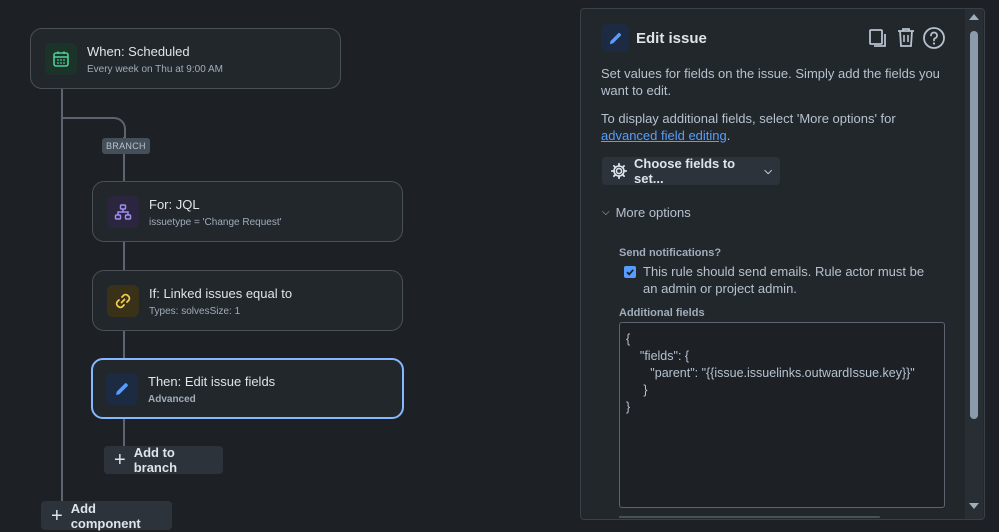 Image resolution: width=999 pixels, height=532 pixels. What do you see at coordinates (122, 389) in the screenshot?
I see `pencil-icon` at bounding box center [122, 389].